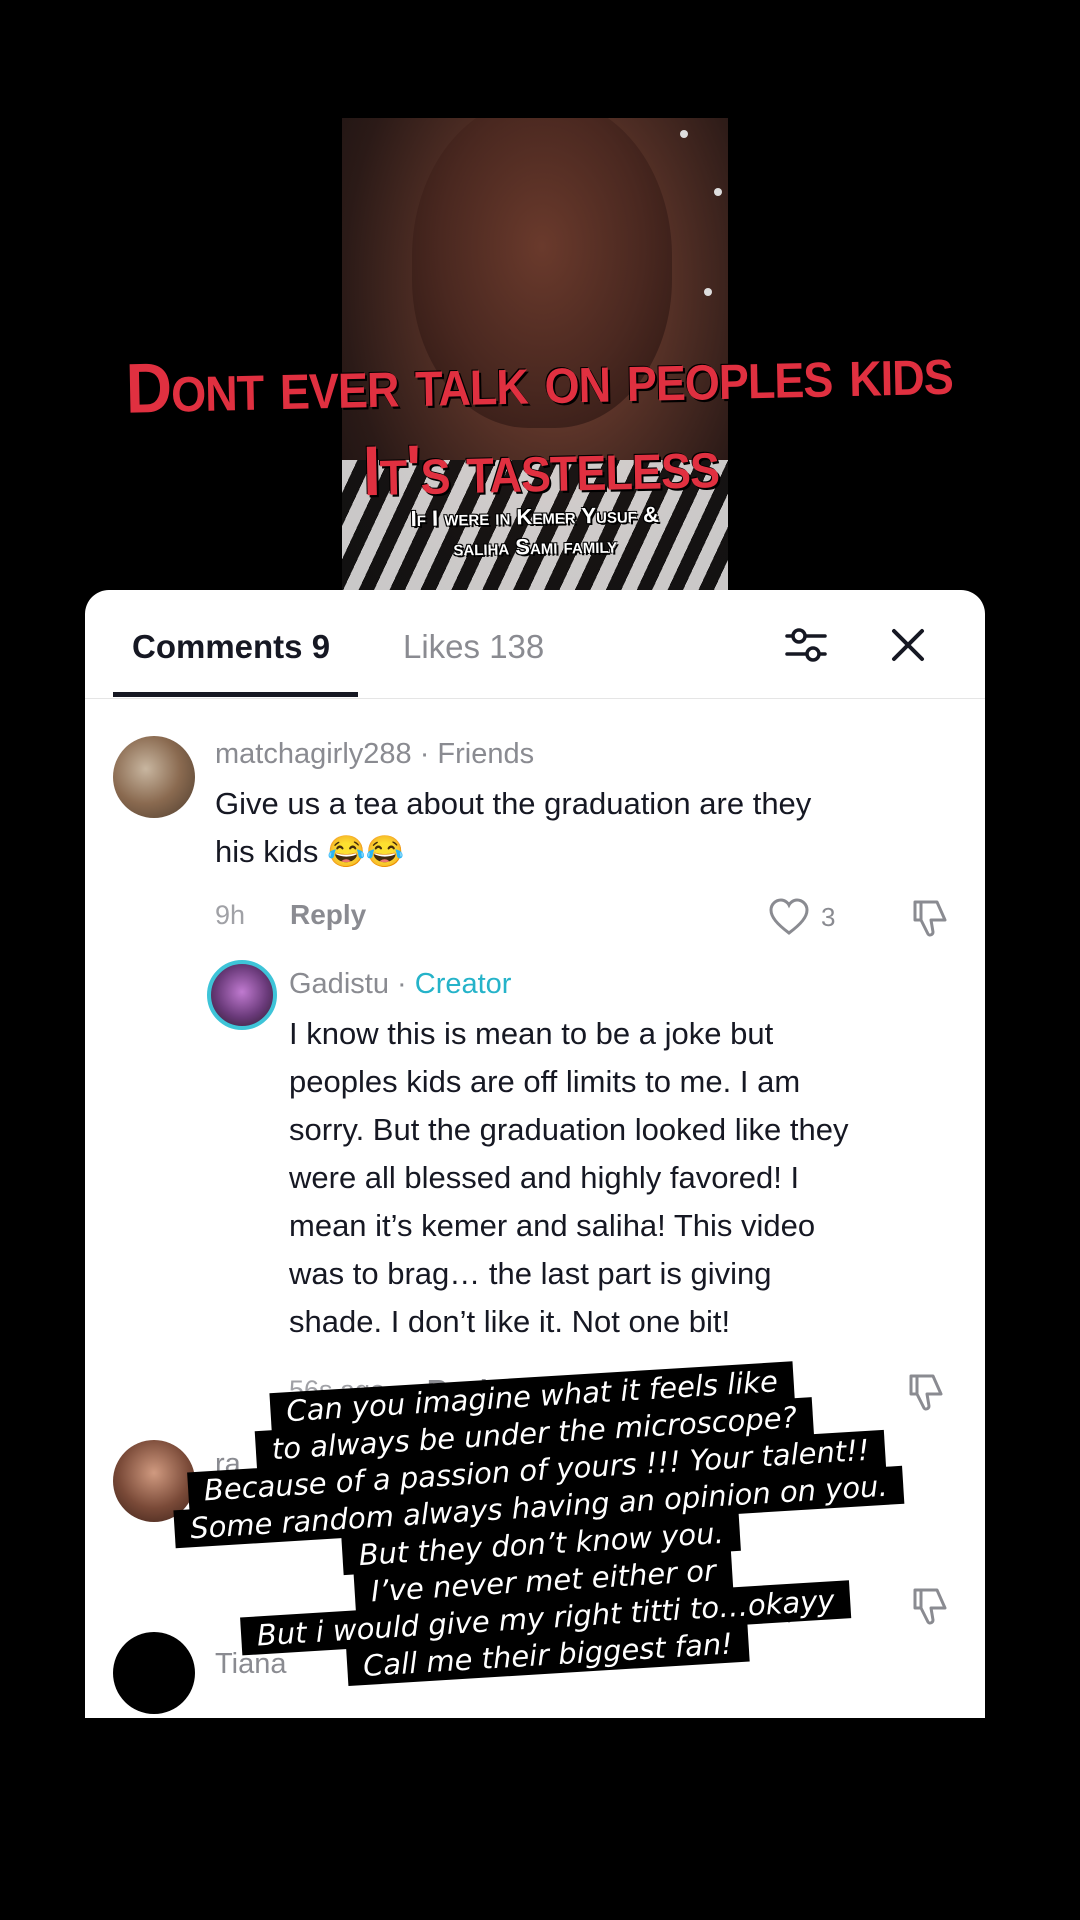 Image resolution: width=1080 pixels, height=1920 pixels. I want to click on close-icon, so click(908, 645).